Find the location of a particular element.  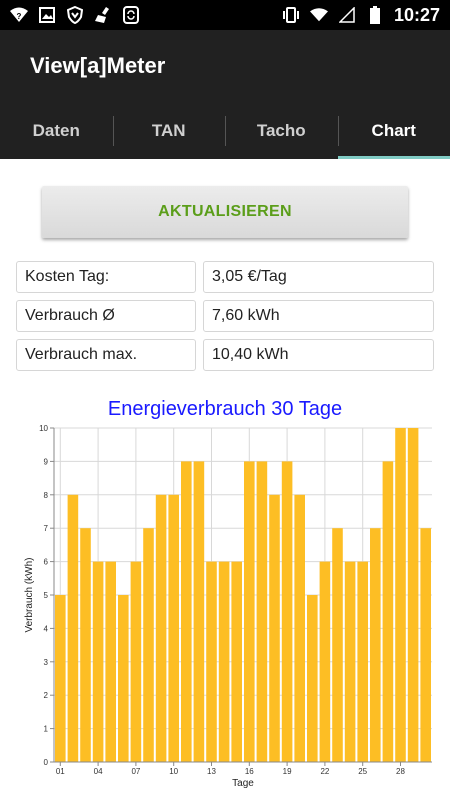

y-tick-label: 9 is located at coordinates (46, 461).